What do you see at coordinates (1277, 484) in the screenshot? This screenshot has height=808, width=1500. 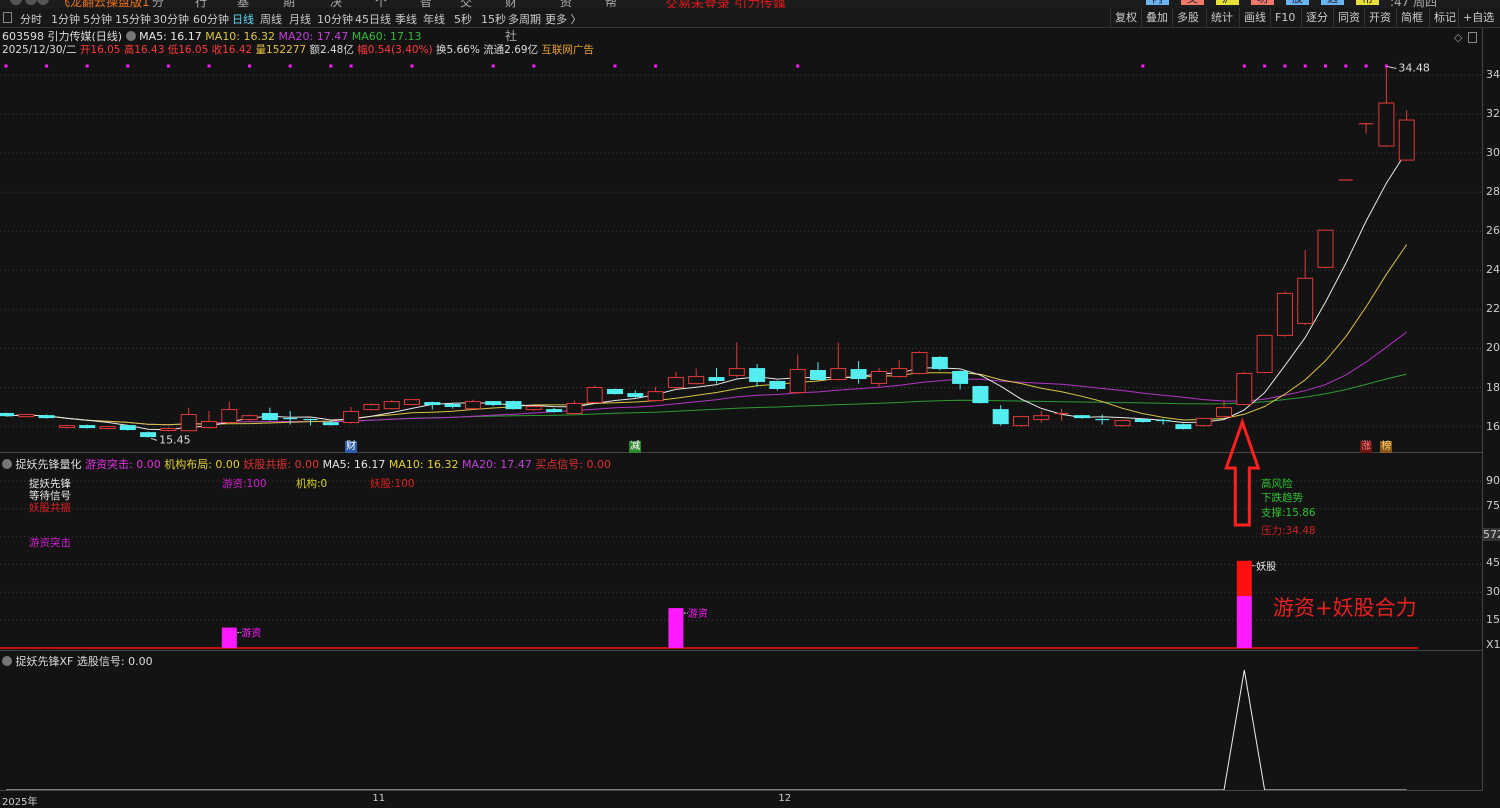 I see `risk-signal: 高风险` at bounding box center [1277, 484].